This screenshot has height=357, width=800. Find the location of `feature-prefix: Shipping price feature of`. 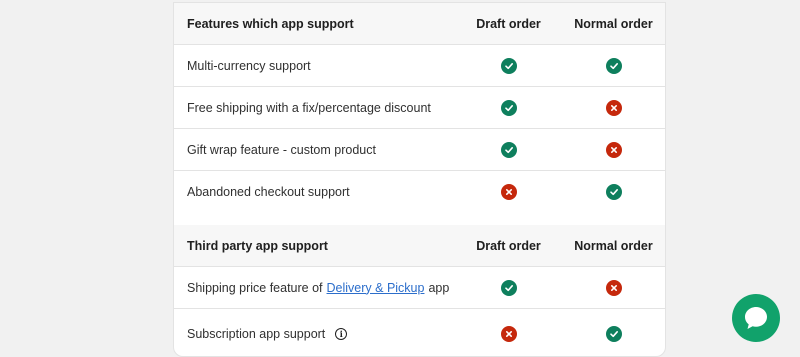

feature-prefix: Shipping price feature of is located at coordinates (255, 287).